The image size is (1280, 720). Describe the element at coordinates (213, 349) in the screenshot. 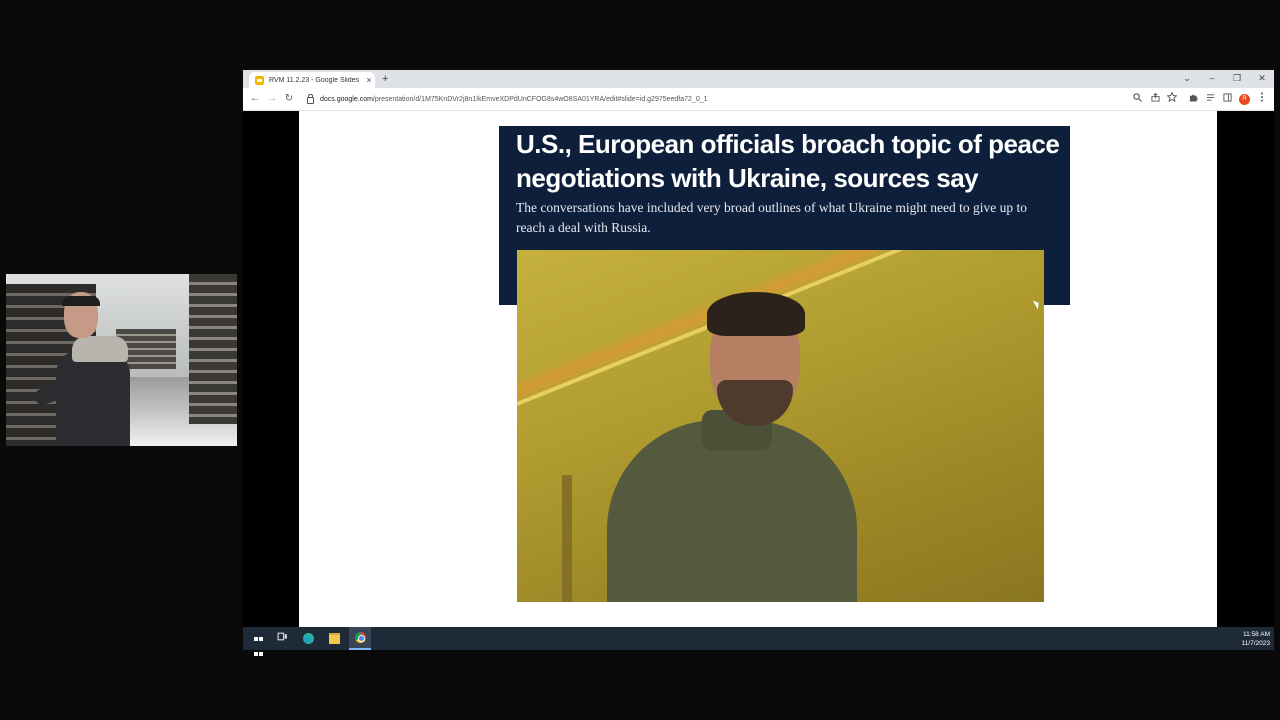

I see `webcam-rail-stack-right` at that location.